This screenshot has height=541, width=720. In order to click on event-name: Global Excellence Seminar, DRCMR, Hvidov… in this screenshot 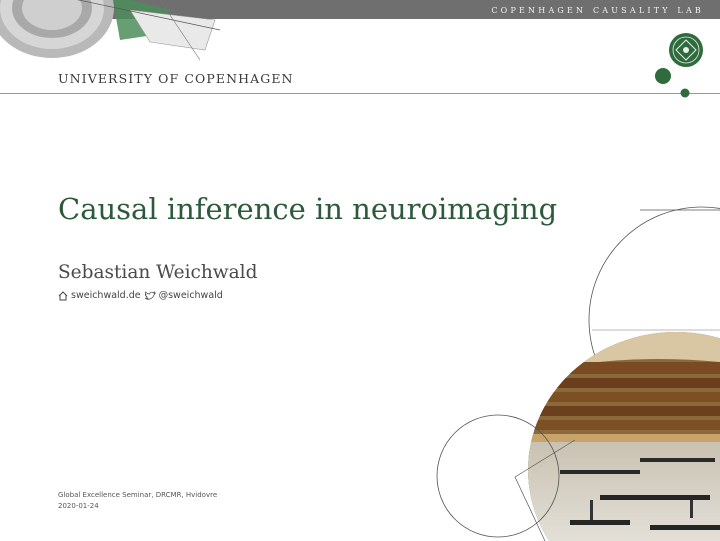, I will do `click(138, 495)`.